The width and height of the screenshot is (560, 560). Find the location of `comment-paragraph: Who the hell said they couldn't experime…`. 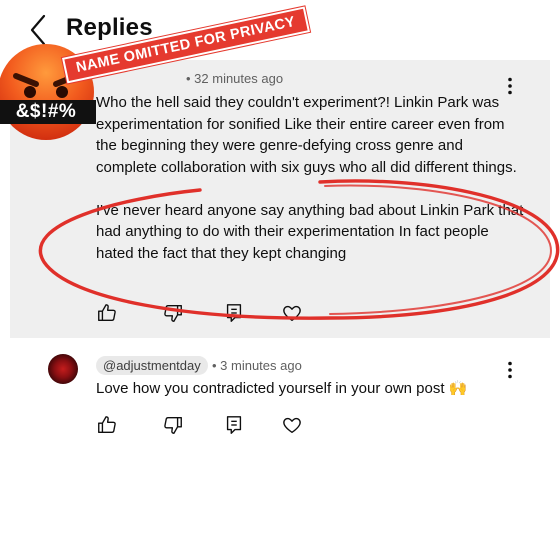

comment-paragraph: Who the hell said they couldn't experime… is located at coordinates (306, 135).